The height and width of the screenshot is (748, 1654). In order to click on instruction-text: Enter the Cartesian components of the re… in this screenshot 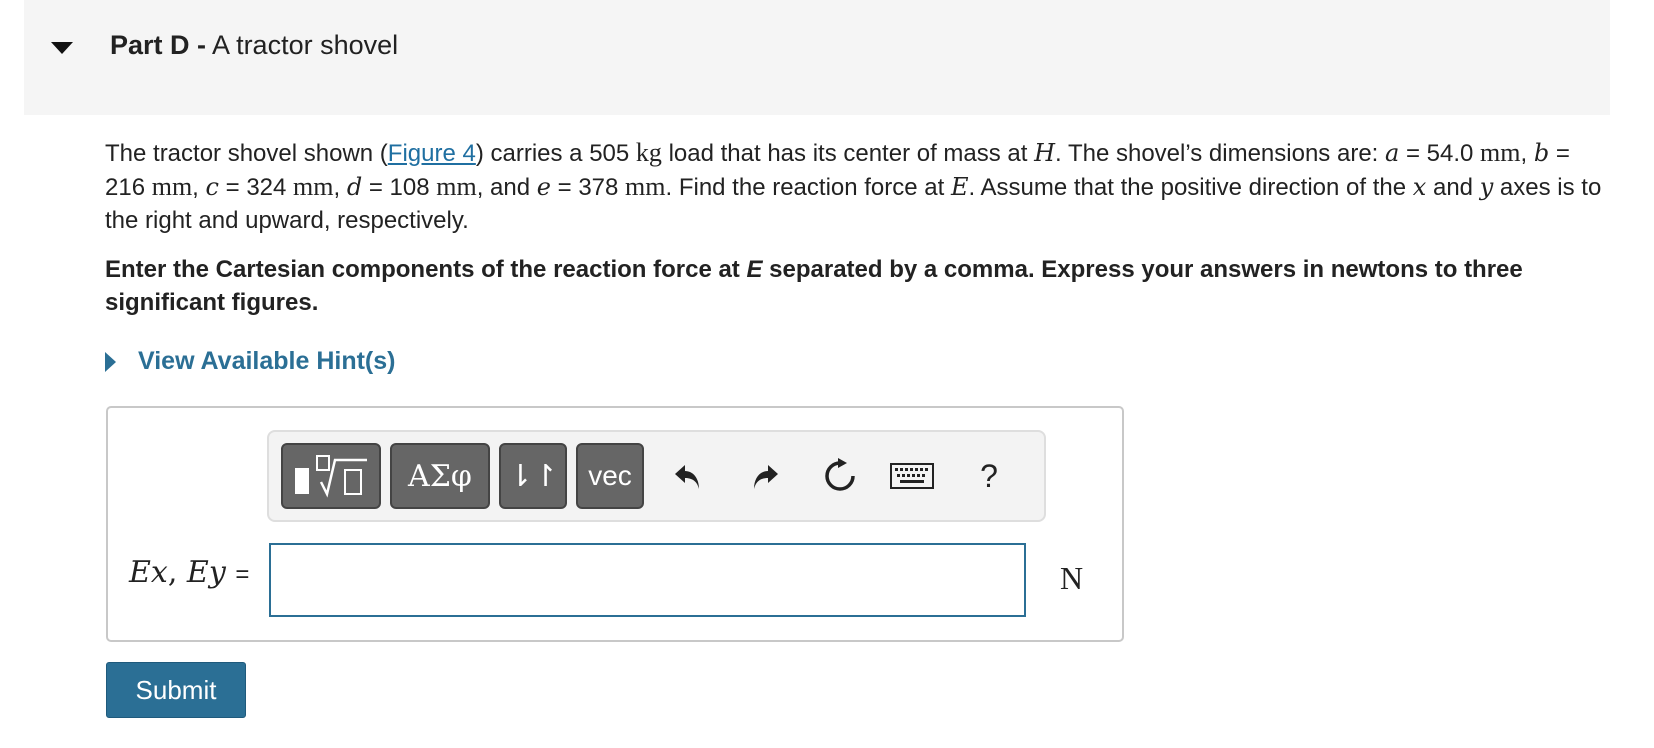, I will do `click(814, 286)`.